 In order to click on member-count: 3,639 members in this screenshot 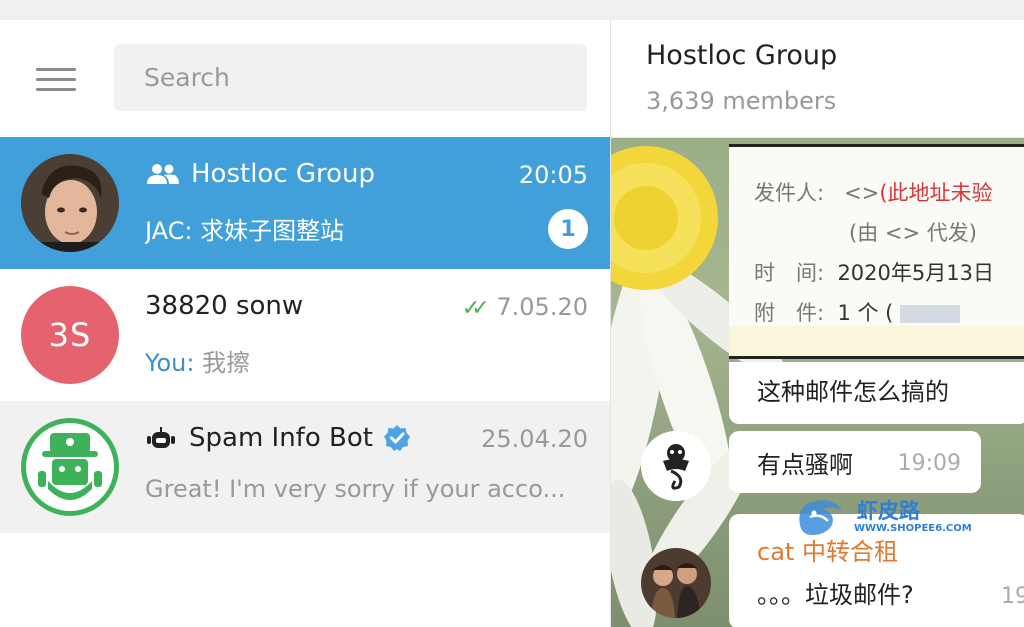, I will do `click(741, 101)`.